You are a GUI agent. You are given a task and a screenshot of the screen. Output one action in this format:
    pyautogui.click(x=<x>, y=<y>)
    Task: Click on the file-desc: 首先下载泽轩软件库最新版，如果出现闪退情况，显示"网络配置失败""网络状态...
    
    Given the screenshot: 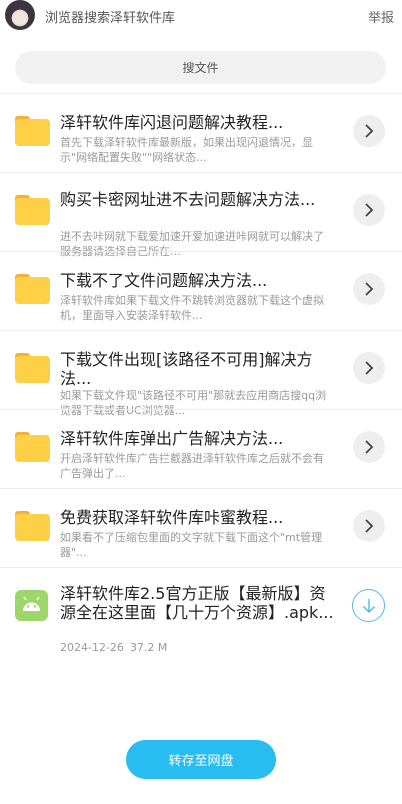 What is the action you would take?
    pyautogui.click(x=186, y=150)
    